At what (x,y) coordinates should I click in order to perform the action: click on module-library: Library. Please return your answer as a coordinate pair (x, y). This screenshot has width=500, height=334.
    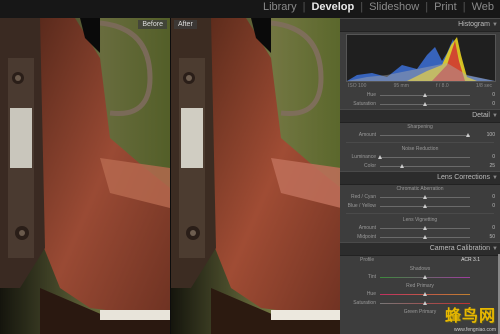
    Looking at the image, I should click on (280, 7).